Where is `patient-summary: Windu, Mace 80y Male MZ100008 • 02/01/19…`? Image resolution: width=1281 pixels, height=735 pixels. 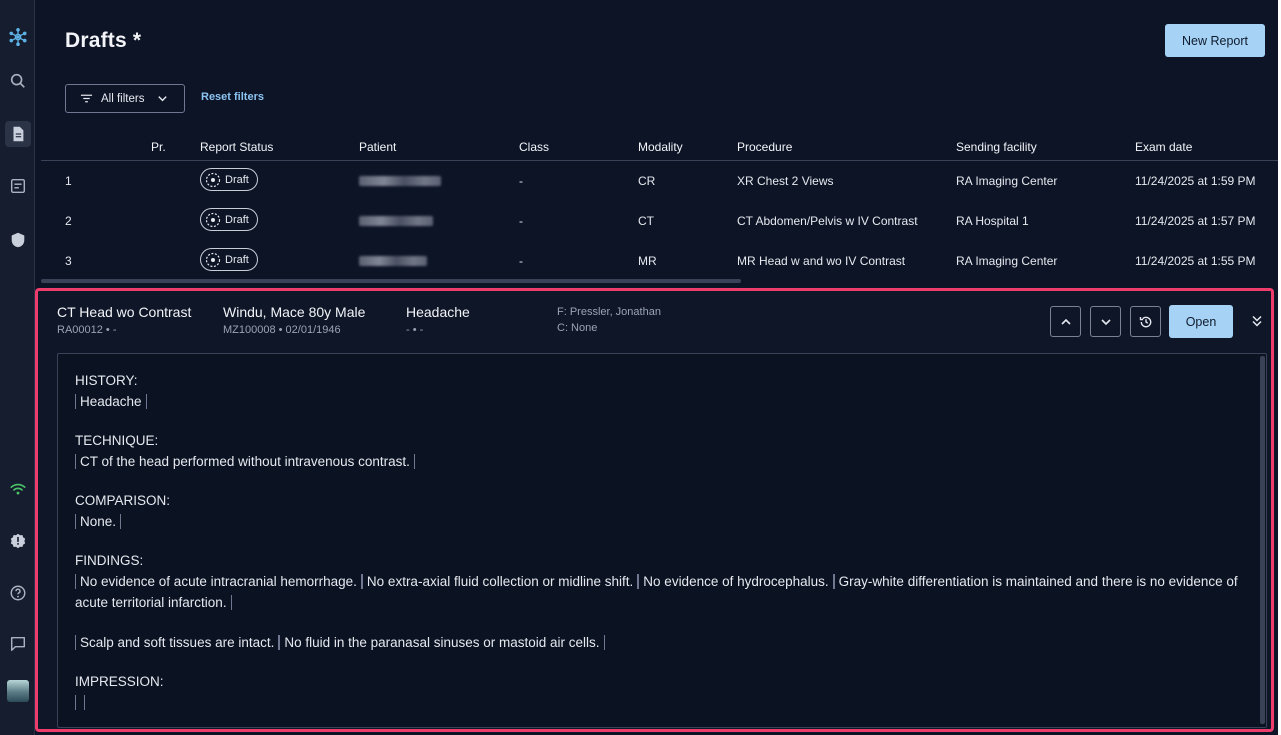 patient-summary: Windu, Mace 80y Male MZ100008 • 02/01/19… is located at coordinates (294, 320).